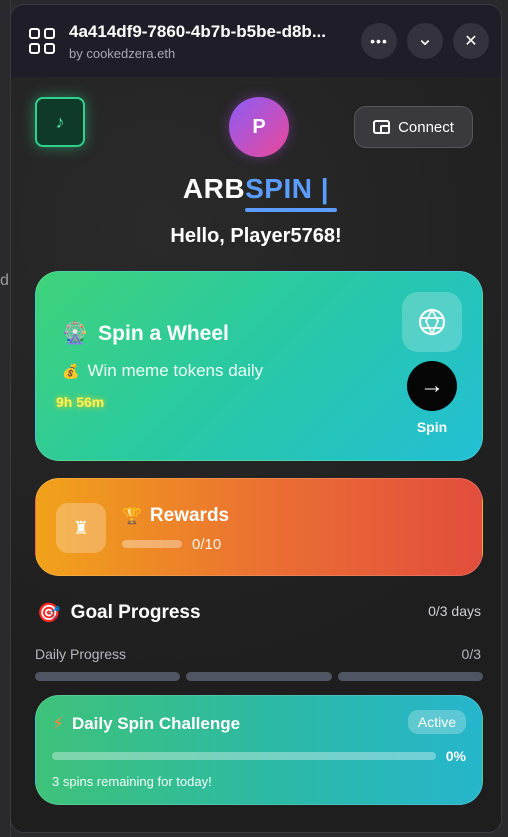  Describe the element at coordinates (42, 41) in the screenshot. I see `app-grid-icon` at that location.